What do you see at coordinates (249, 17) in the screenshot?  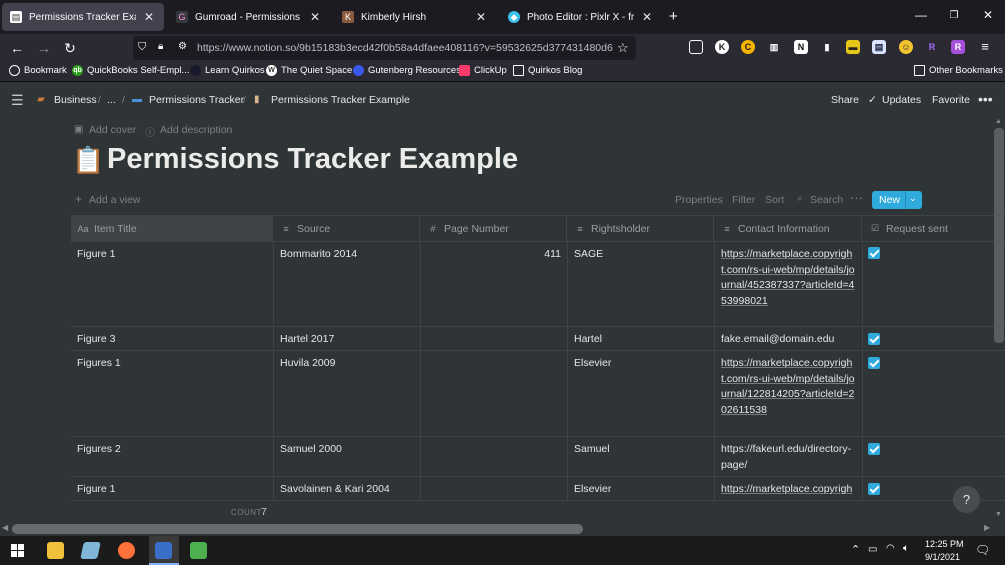 I see `tab-gumroad: G Gumroad - Permissions Tracker ✕` at bounding box center [249, 17].